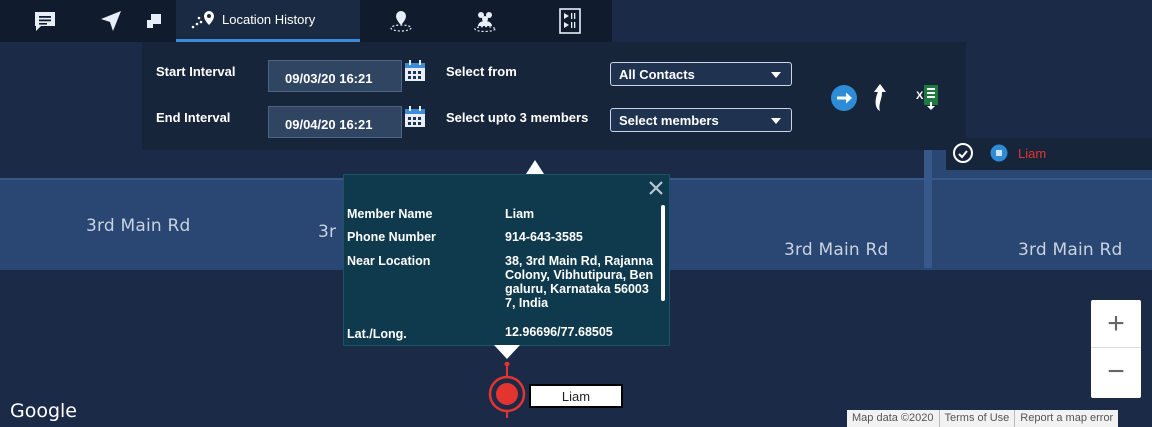  What do you see at coordinates (377, 334) in the screenshot?
I see `lat-long-key: Lat./Long.` at bounding box center [377, 334].